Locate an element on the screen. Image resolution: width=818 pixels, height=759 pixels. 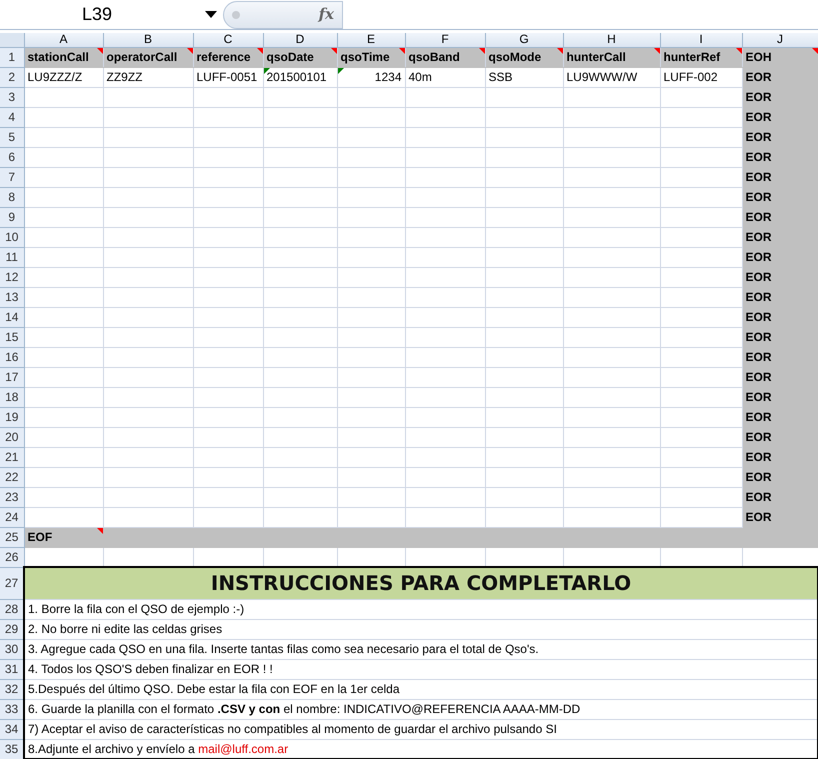
table-cell: LUFF-002 is located at coordinates (691, 77).